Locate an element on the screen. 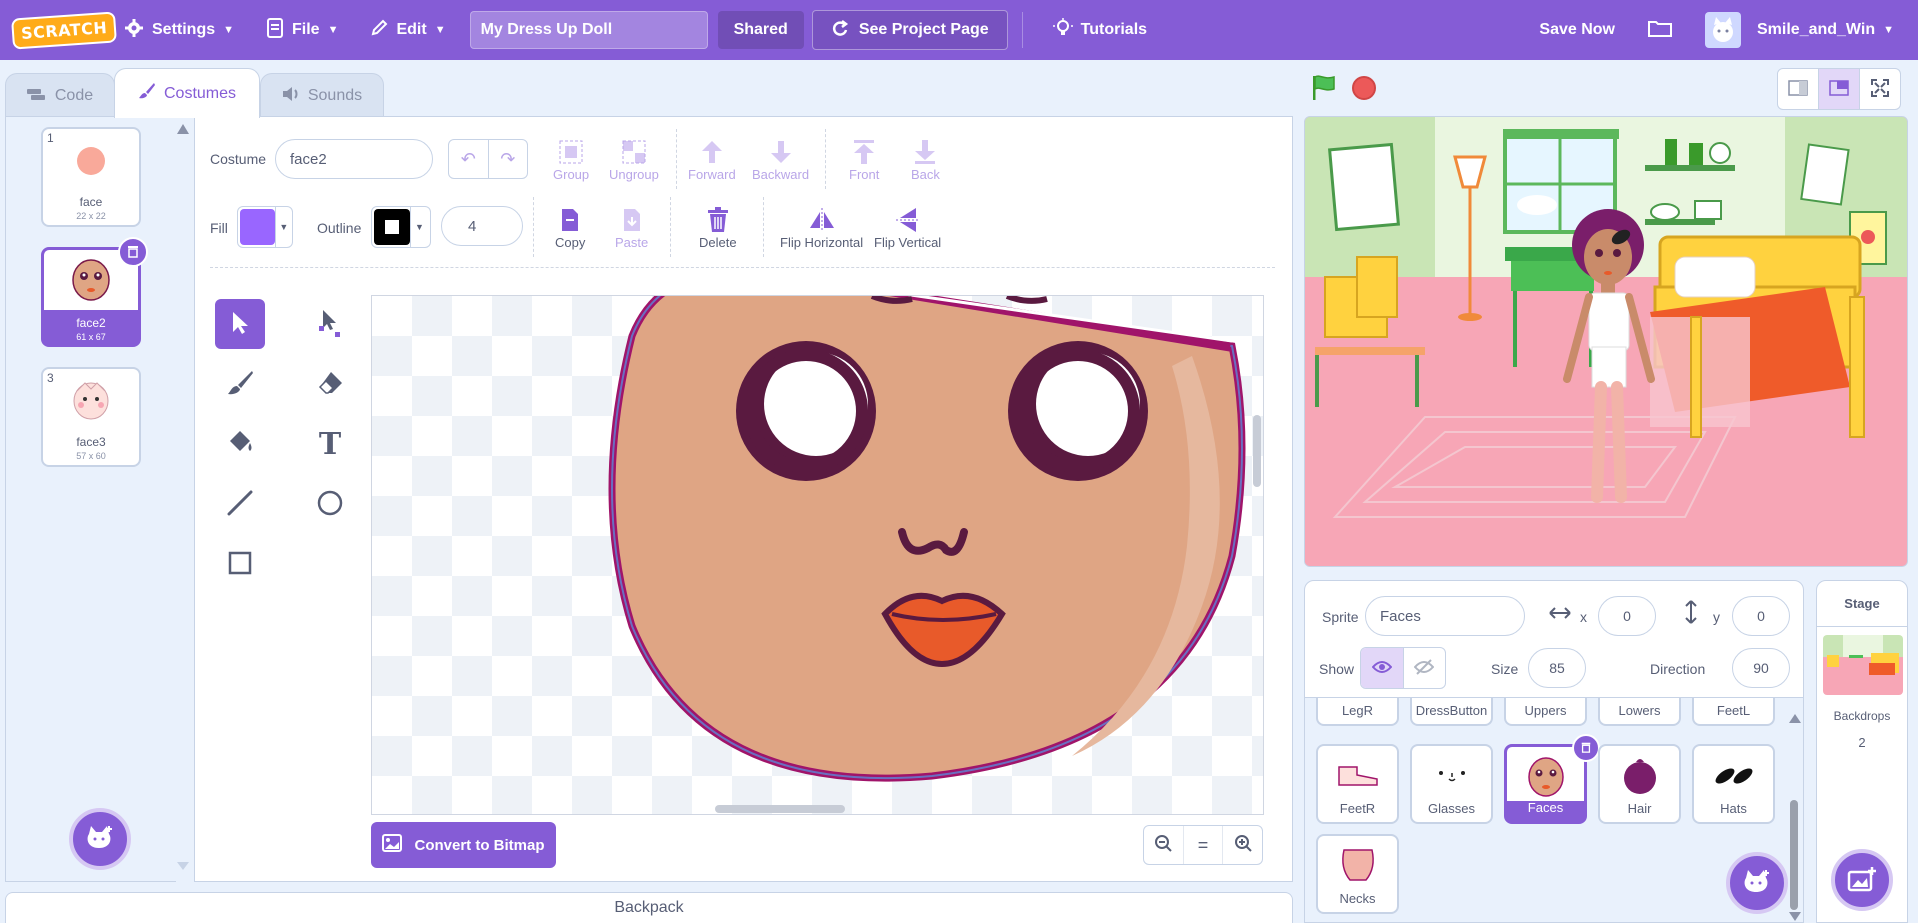 The image size is (1918, 923). settings-menu: Settings ▼ is located at coordinates (179, 30).